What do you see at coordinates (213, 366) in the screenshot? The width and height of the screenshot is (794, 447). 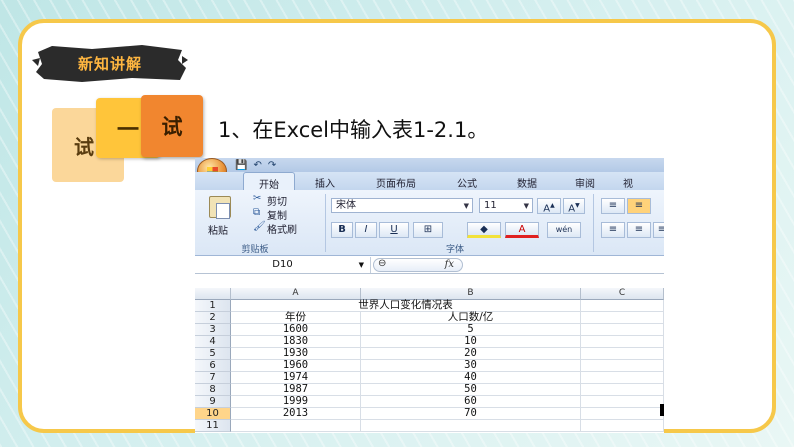 I see `row-header: 6` at bounding box center [213, 366].